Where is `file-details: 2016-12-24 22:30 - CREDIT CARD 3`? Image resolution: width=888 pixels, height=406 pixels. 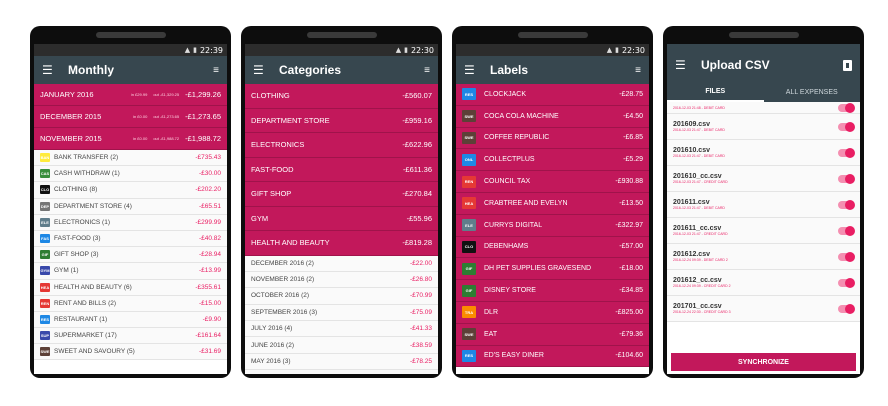 file-details: 2016-12-24 22:30 - CREDIT CARD 3 is located at coordinates (702, 312).